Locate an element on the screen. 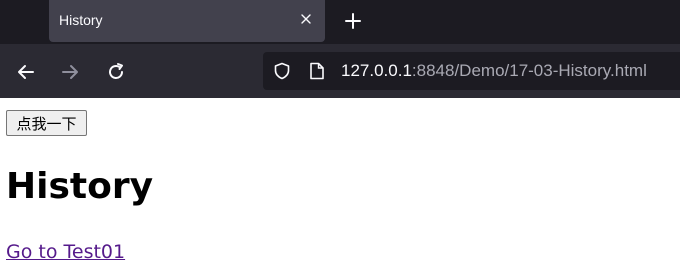 The height and width of the screenshot is (275, 680). close-tab-icon is located at coordinates (306, 19).